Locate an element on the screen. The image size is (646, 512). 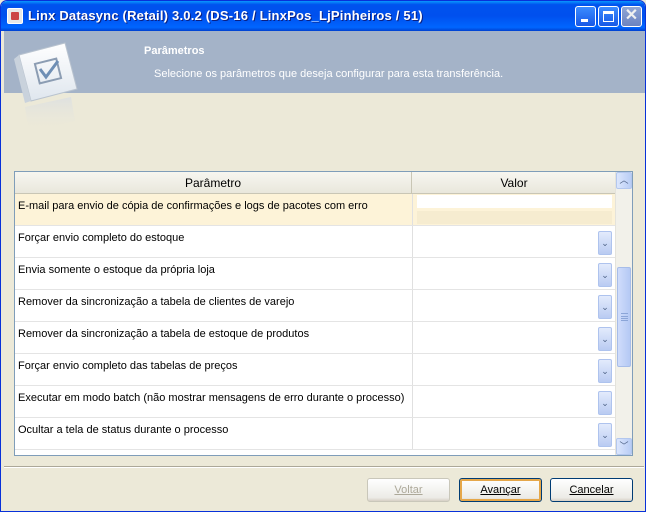
next-button-label: Avançar is located at coordinates (500, 490).